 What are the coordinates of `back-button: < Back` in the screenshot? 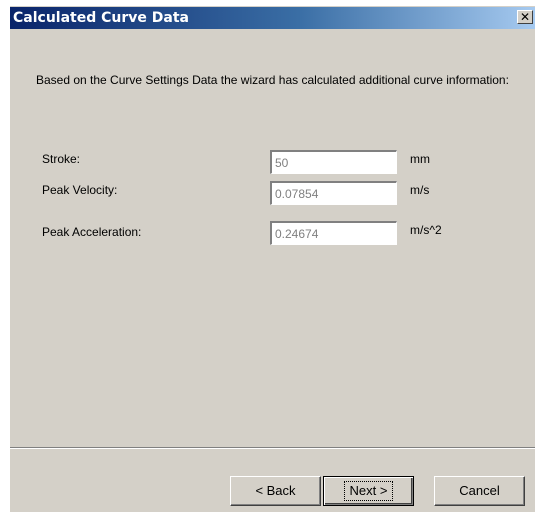 It's located at (275, 491).